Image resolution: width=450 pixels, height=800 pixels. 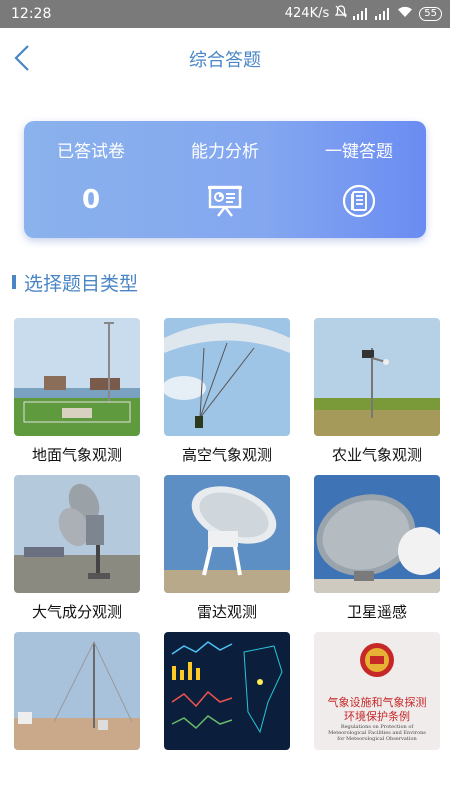 I want to click on radar-dish-image, so click(x=227, y=534).